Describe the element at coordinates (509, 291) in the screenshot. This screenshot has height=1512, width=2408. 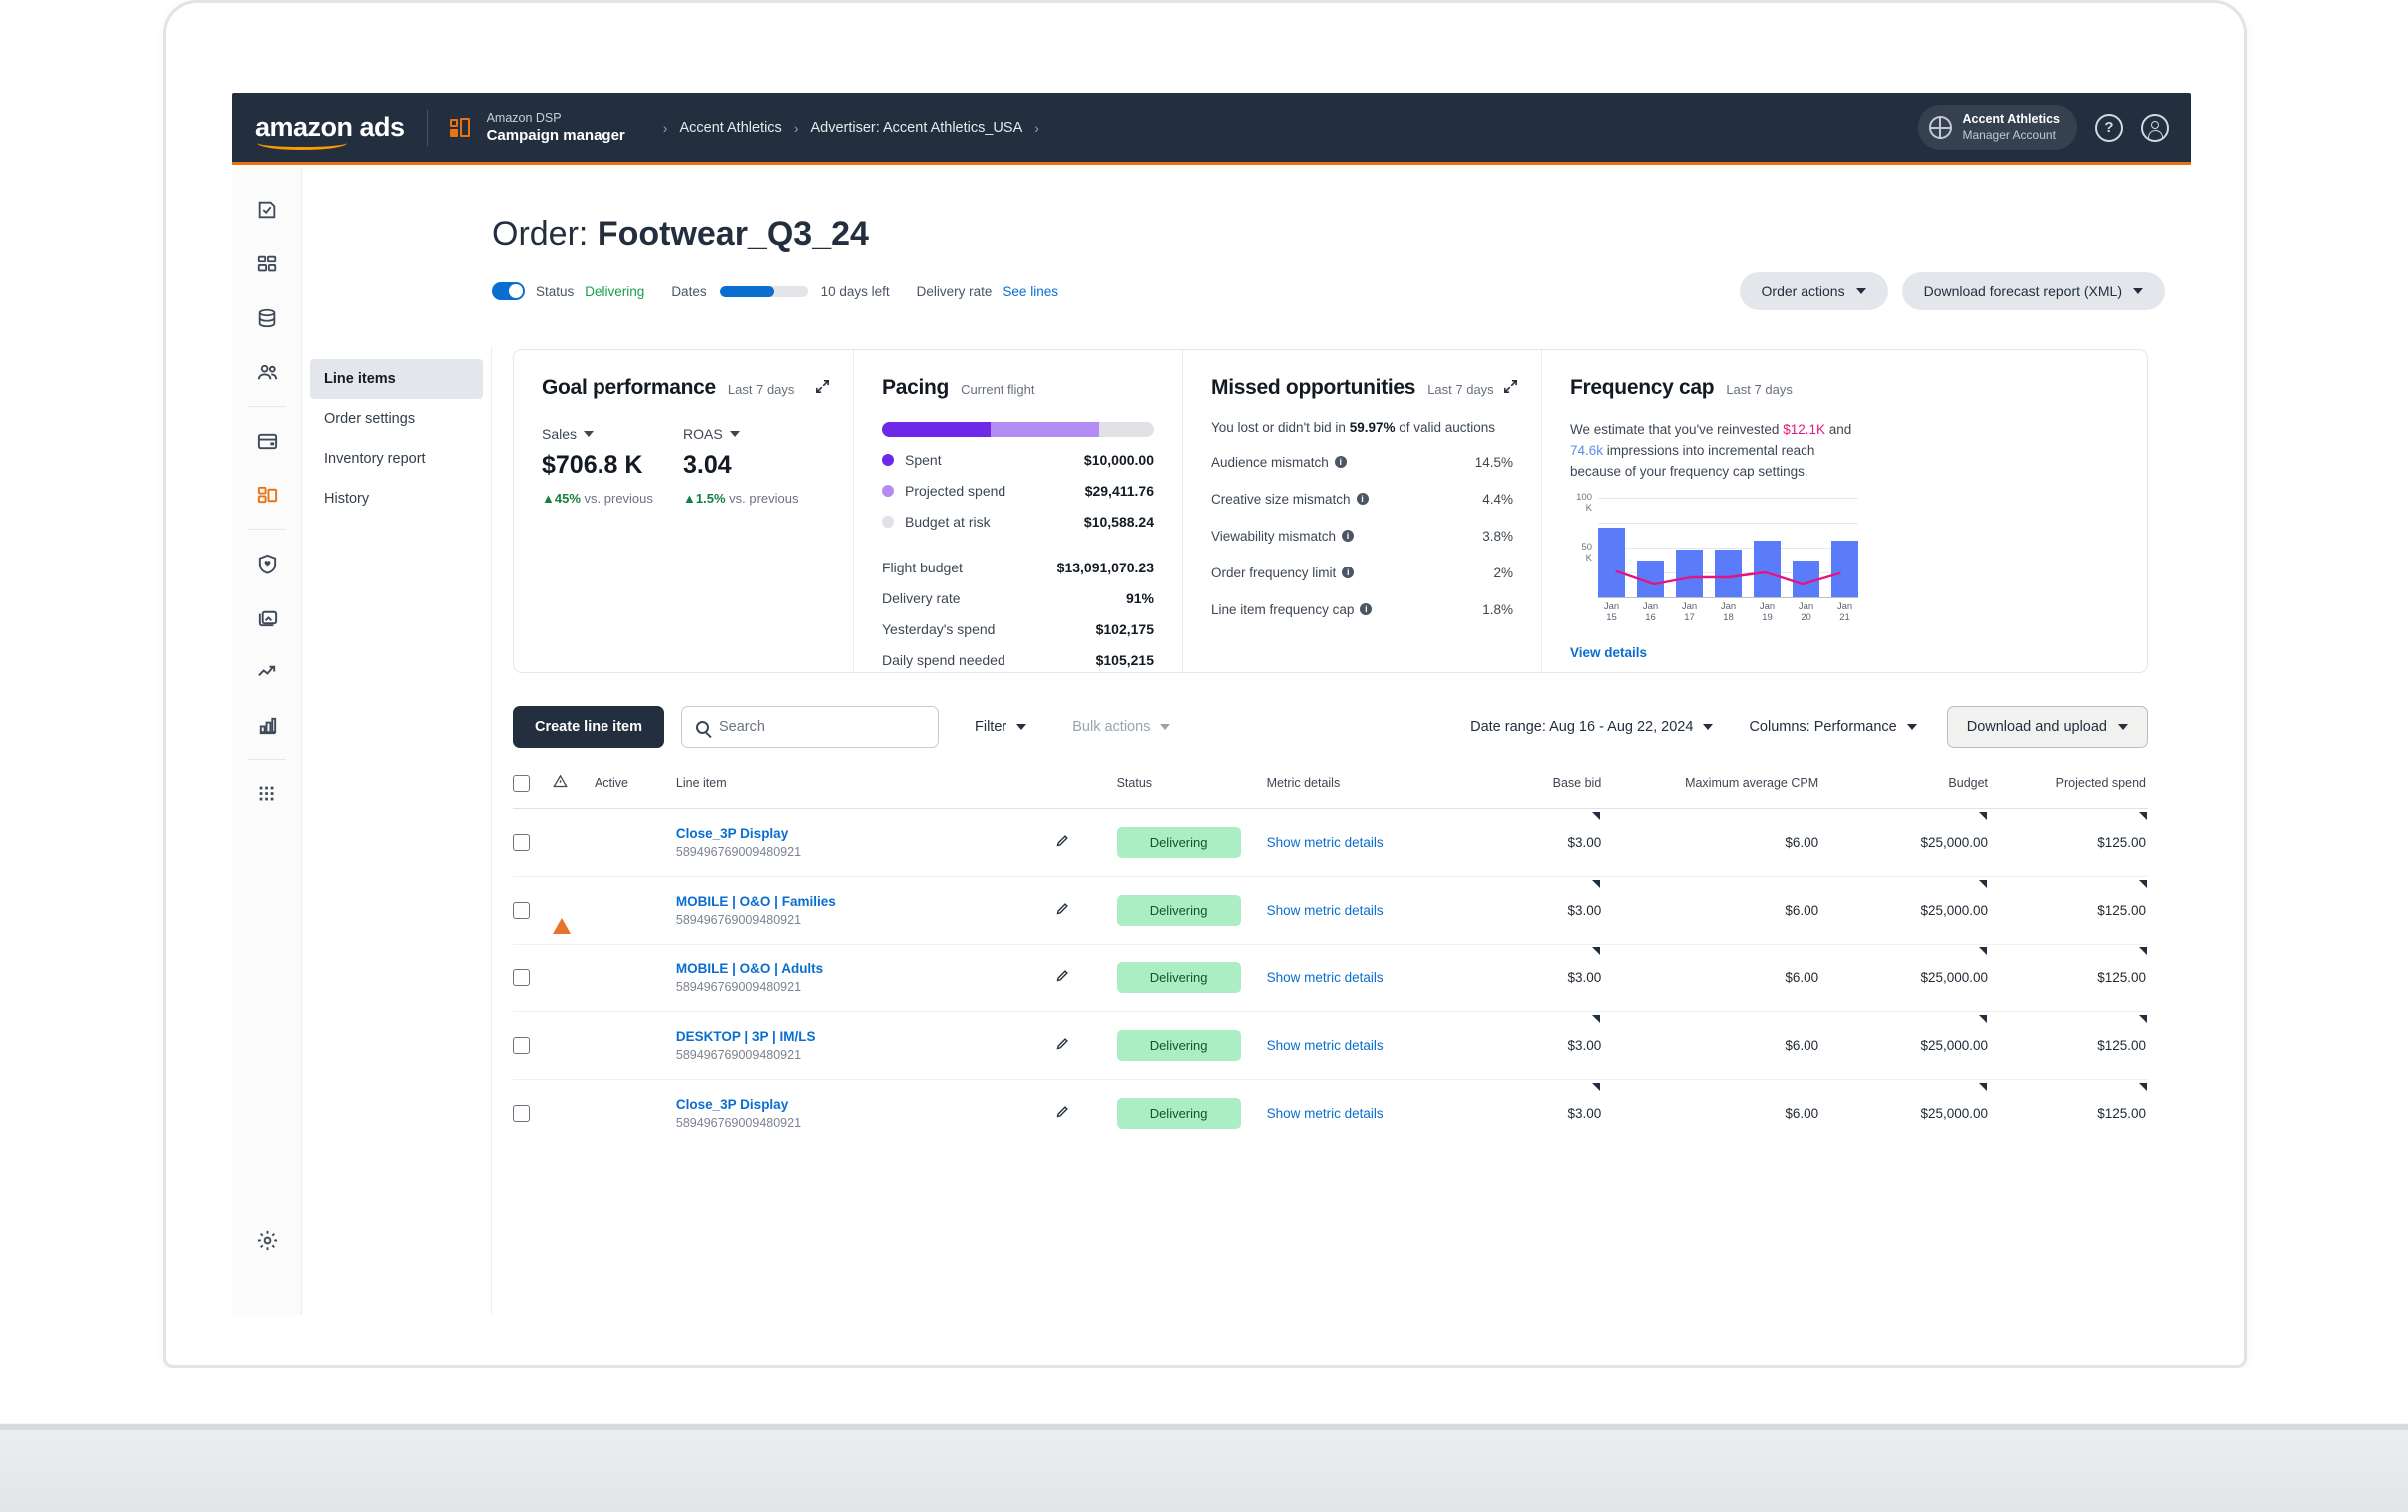
I see `order-enabled-toggle` at that location.